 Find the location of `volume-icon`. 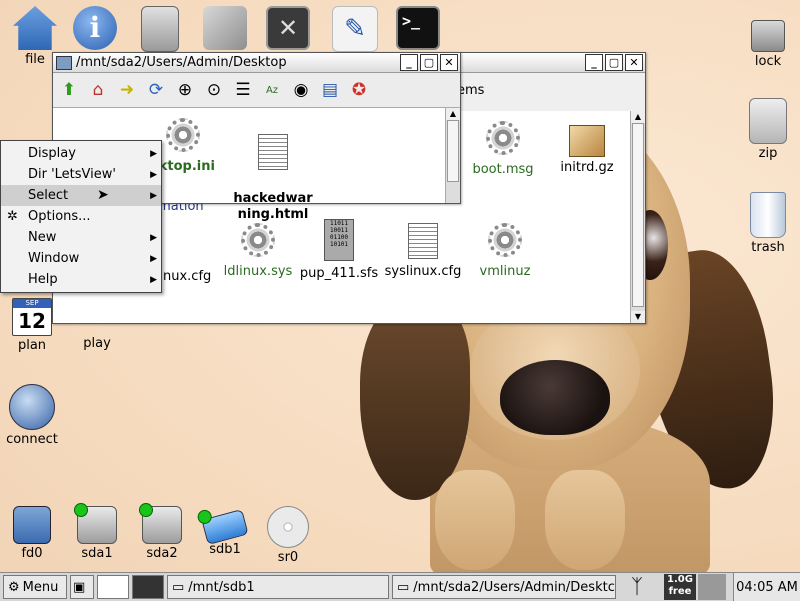

volume-icon is located at coordinates (712, 587).